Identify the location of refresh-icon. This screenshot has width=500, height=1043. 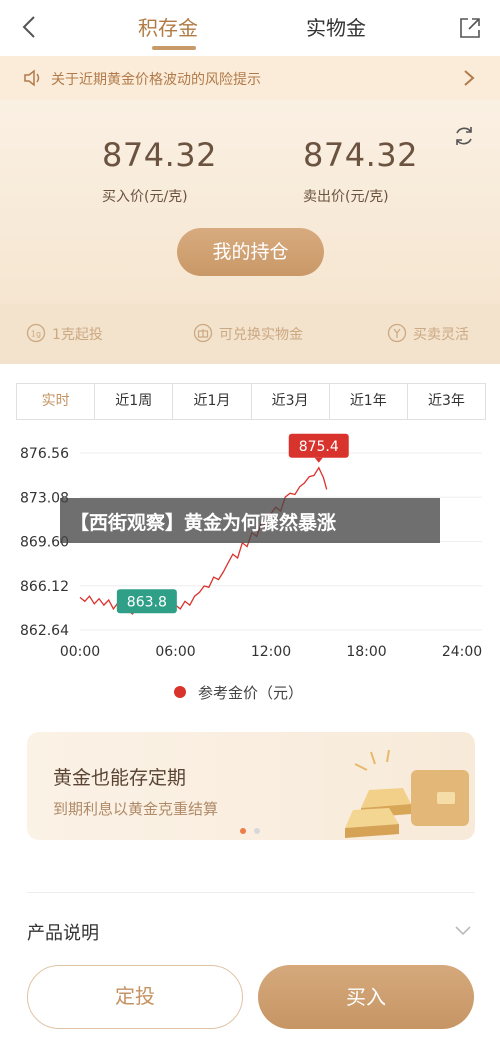
(464, 136).